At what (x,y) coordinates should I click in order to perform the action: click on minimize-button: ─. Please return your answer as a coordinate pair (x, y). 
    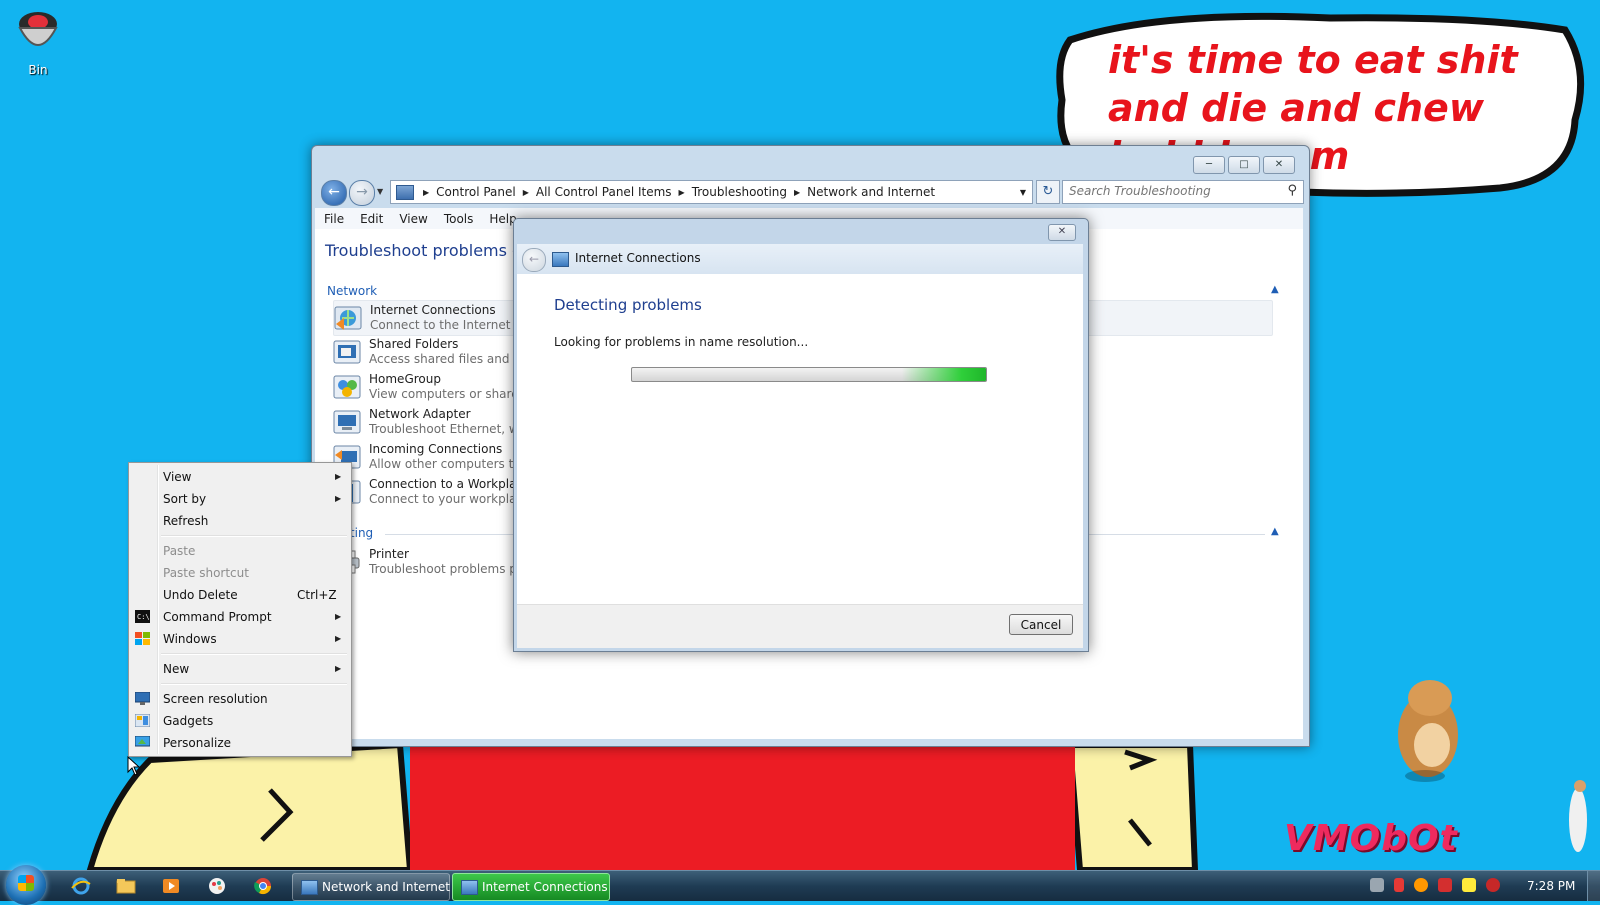
    Looking at the image, I should click on (1209, 165).